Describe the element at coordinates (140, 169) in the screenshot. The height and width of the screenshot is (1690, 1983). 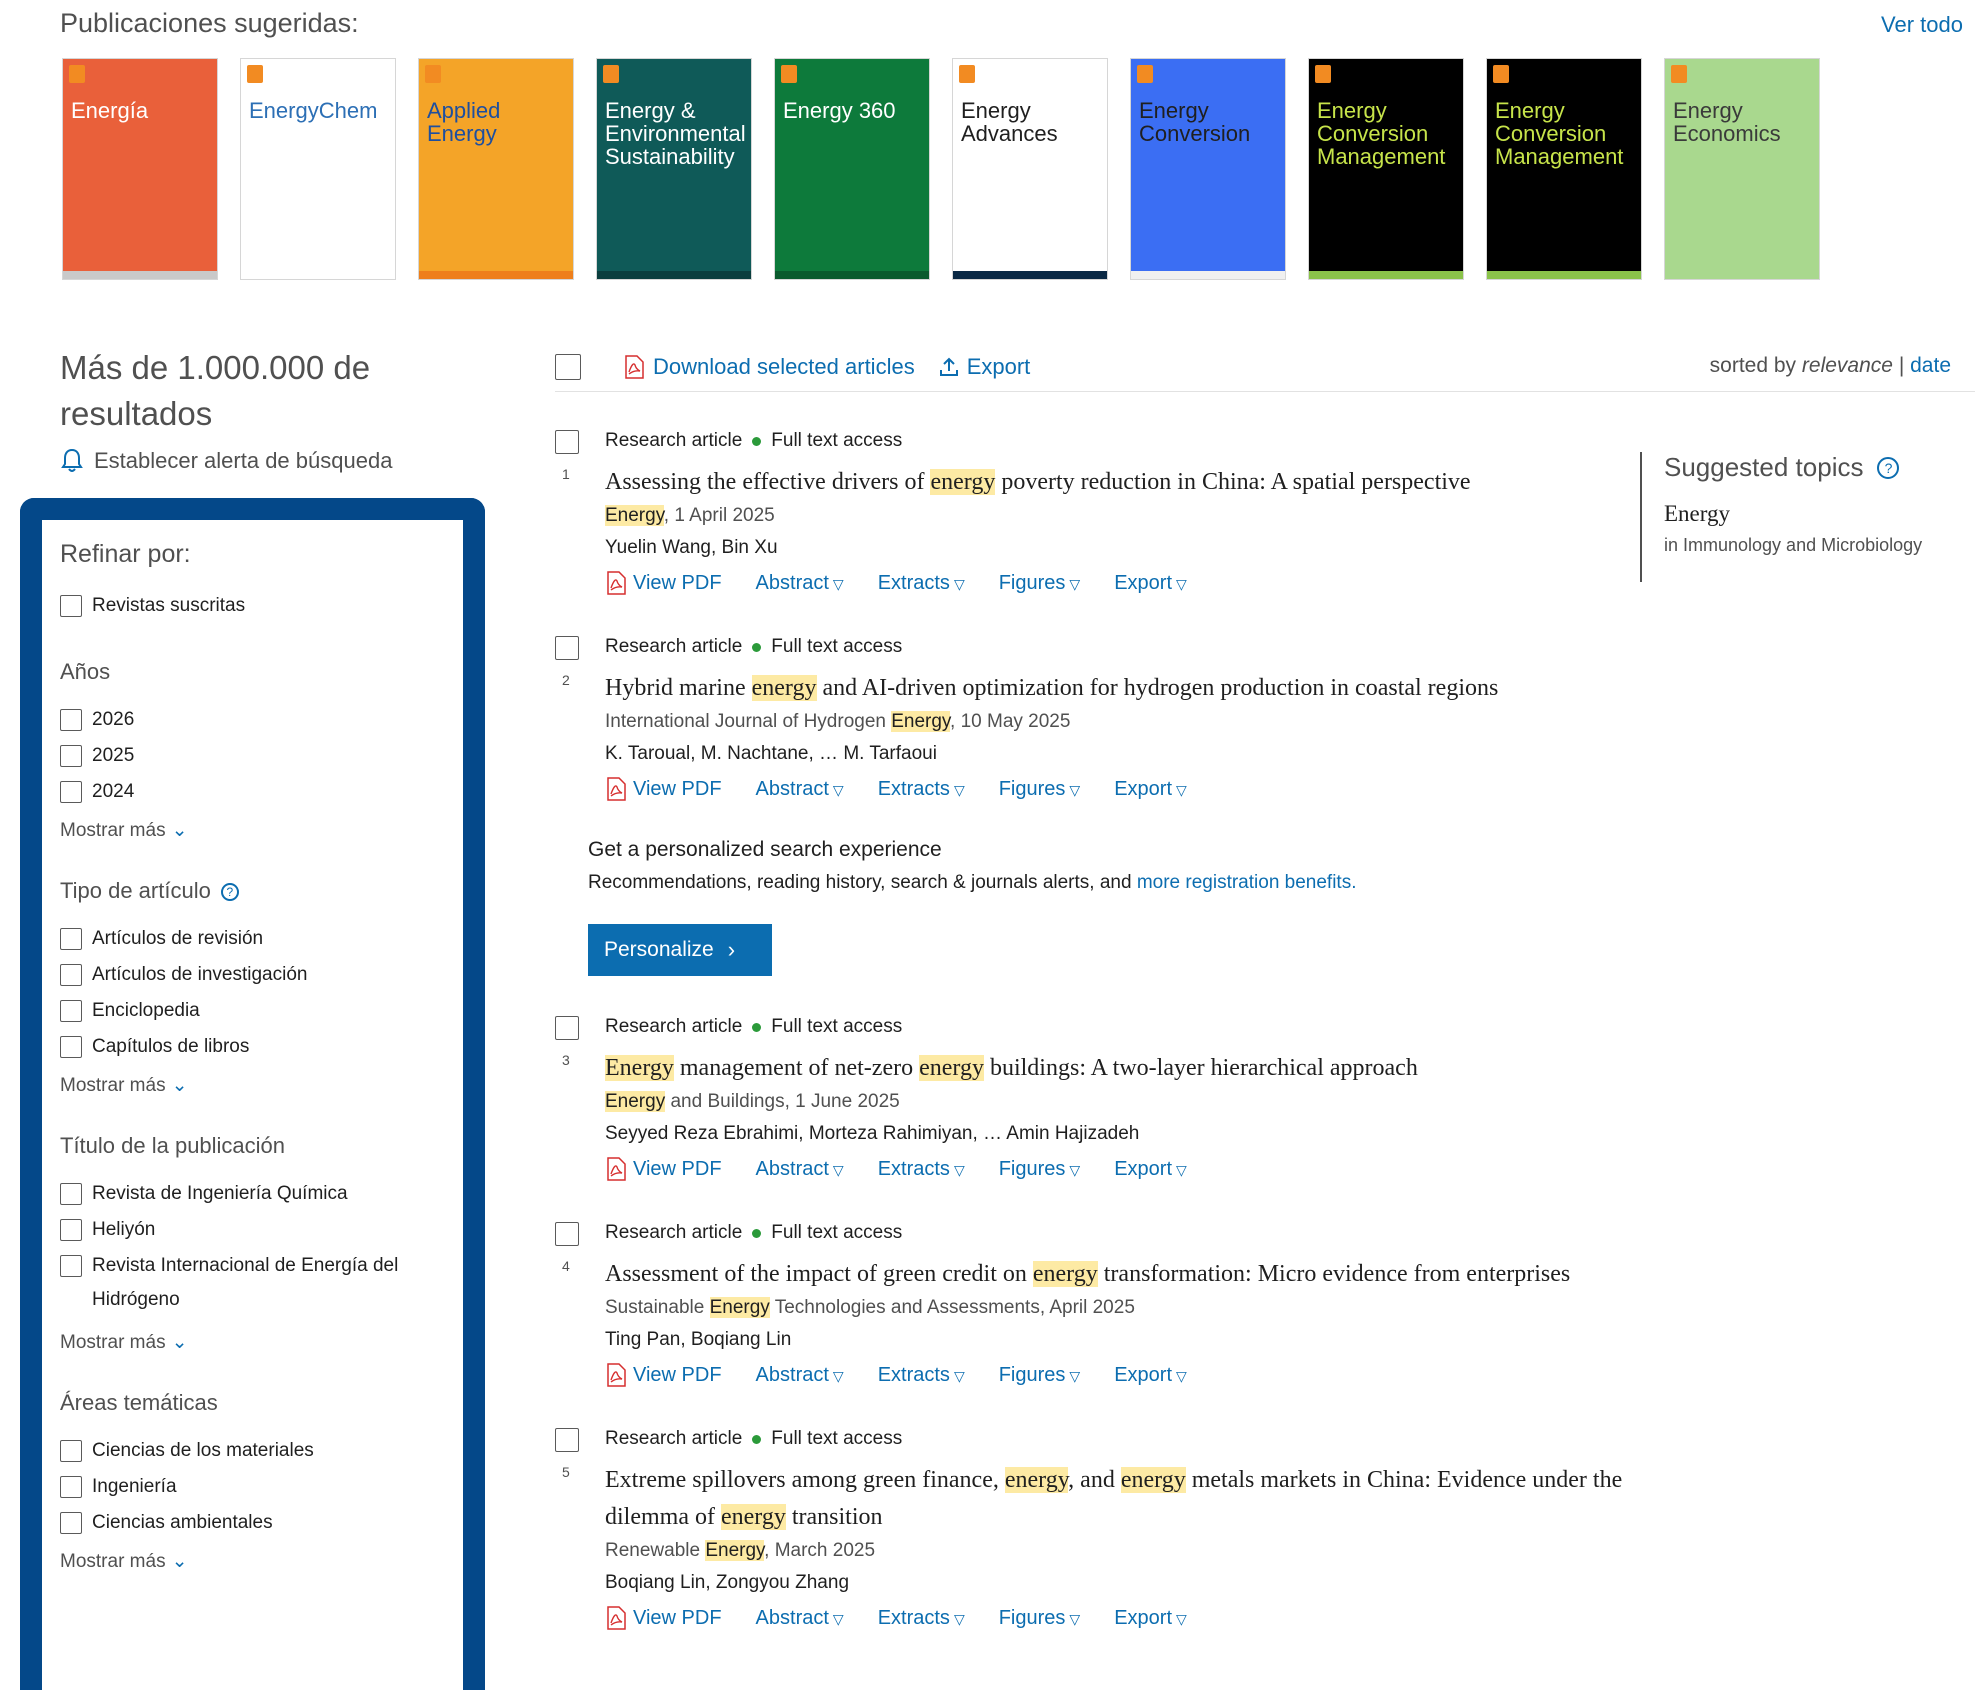
I see `journal-cover: Energía` at that location.